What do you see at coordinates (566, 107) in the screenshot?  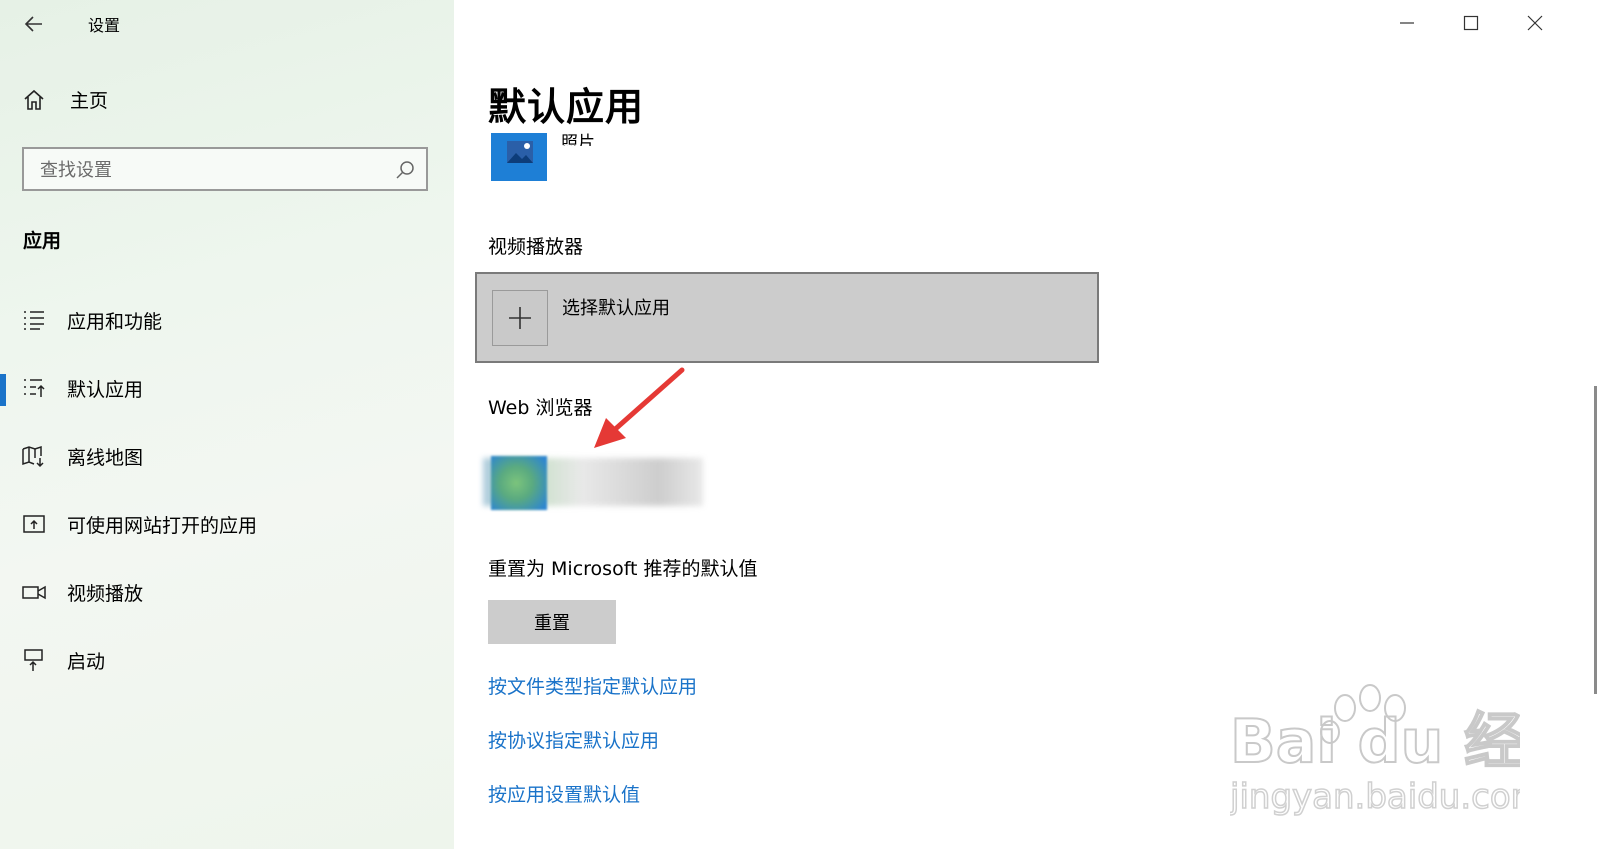 I see `page-title: 默认应用` at bounding box center [566, 107].